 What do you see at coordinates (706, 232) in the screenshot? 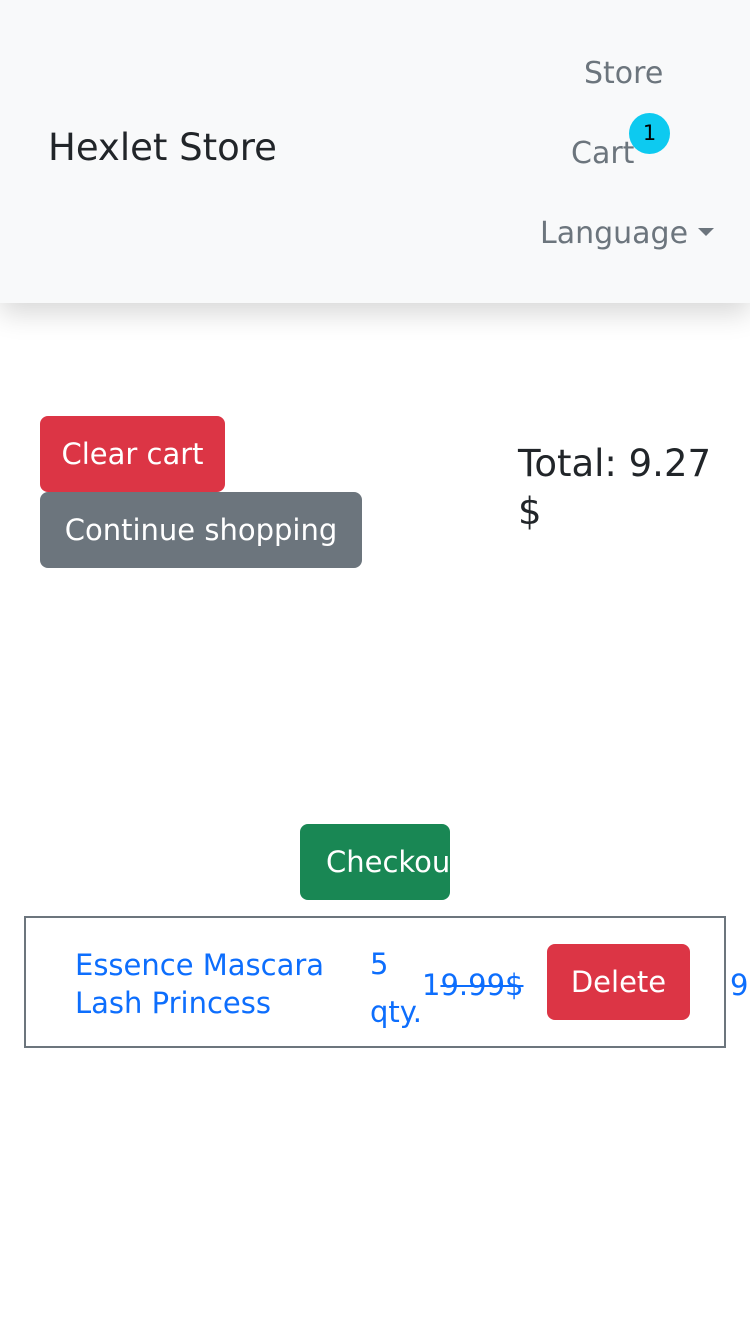
I see `chevron-down-icon` at bounding box center [706, 232].